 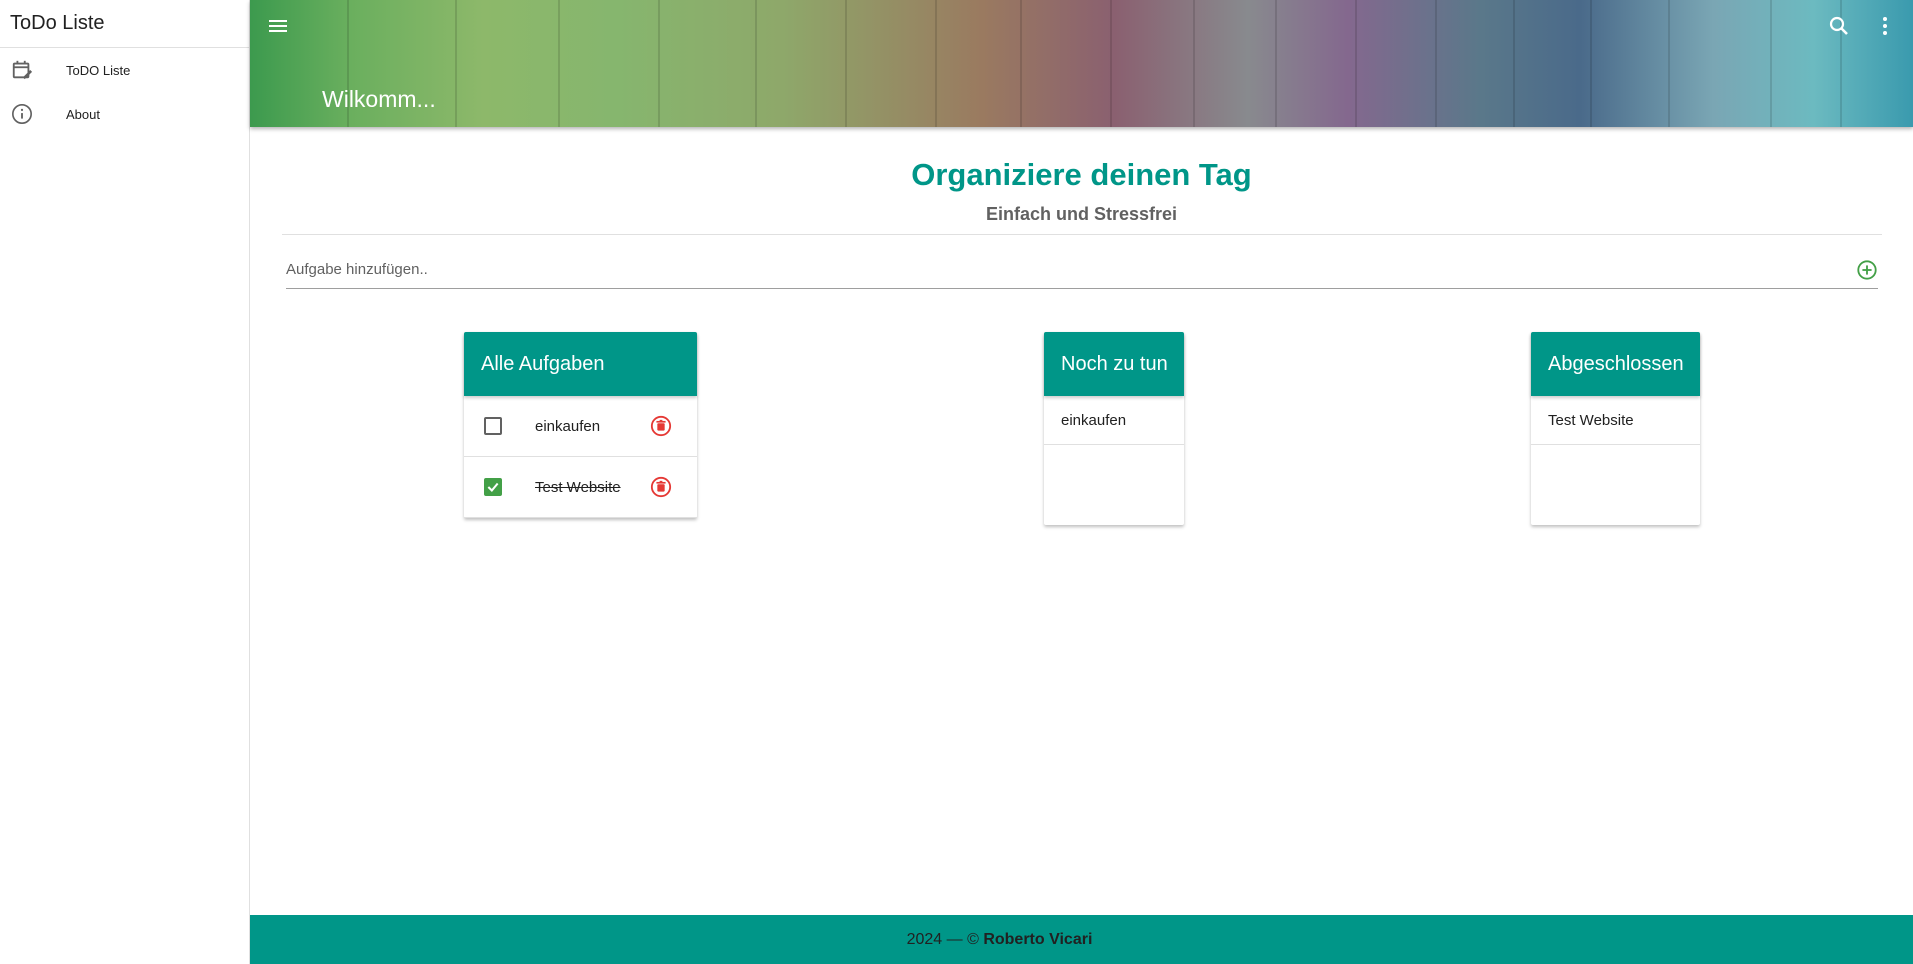 What do you see at coordinates (1615, 364) in the screenshot?
I see `card-header: Abgeschlossen` at bounding box center [1615, 364].